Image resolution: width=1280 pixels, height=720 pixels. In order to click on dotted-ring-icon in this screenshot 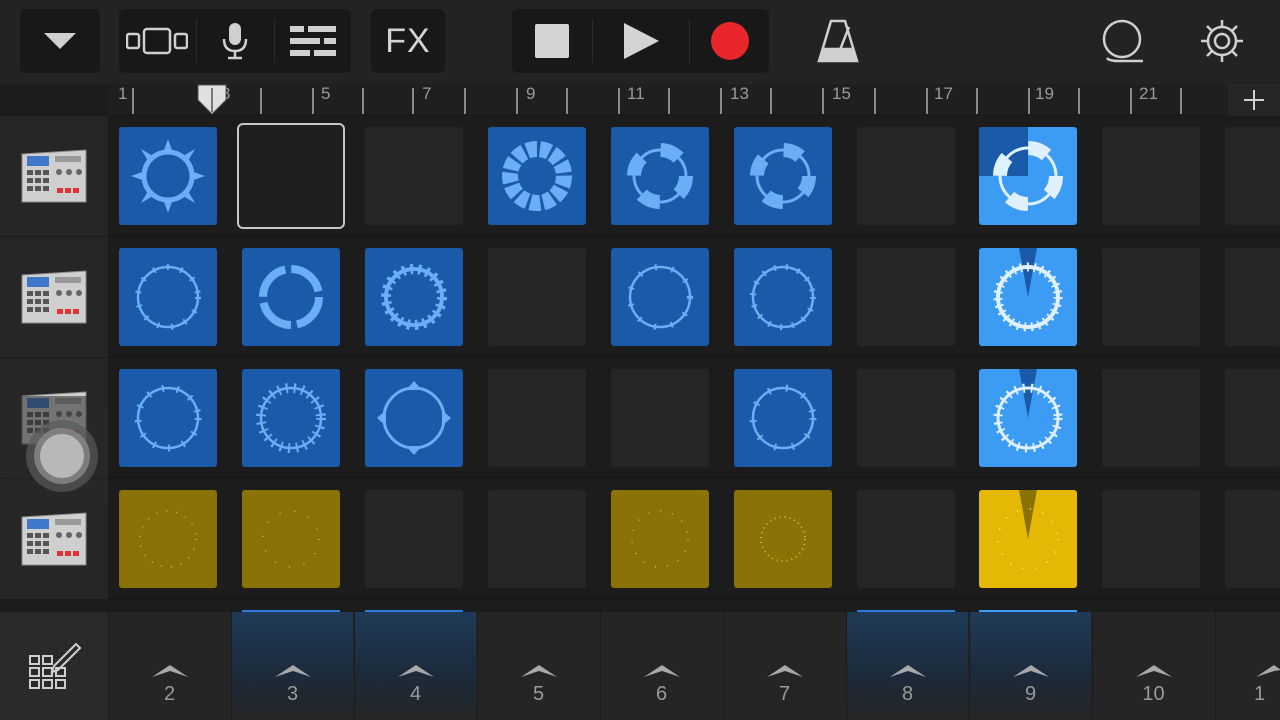, I will do `click(291, 539)`.